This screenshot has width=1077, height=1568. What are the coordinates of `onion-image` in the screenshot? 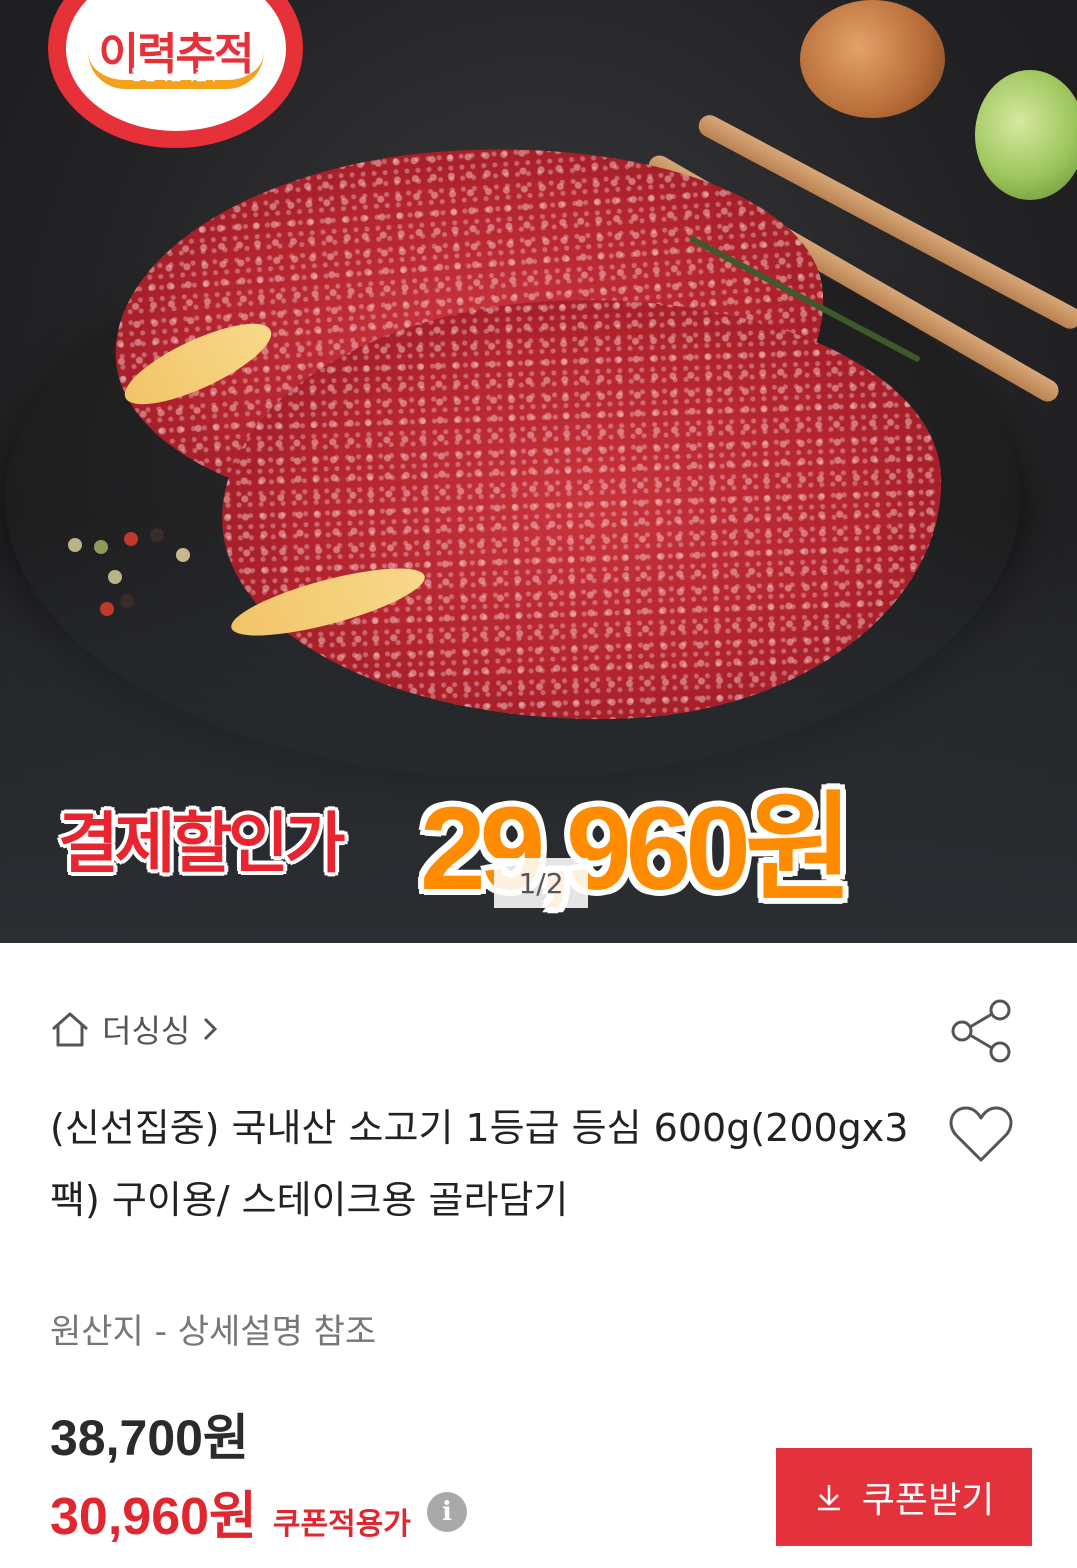 It's located at (872, 59).